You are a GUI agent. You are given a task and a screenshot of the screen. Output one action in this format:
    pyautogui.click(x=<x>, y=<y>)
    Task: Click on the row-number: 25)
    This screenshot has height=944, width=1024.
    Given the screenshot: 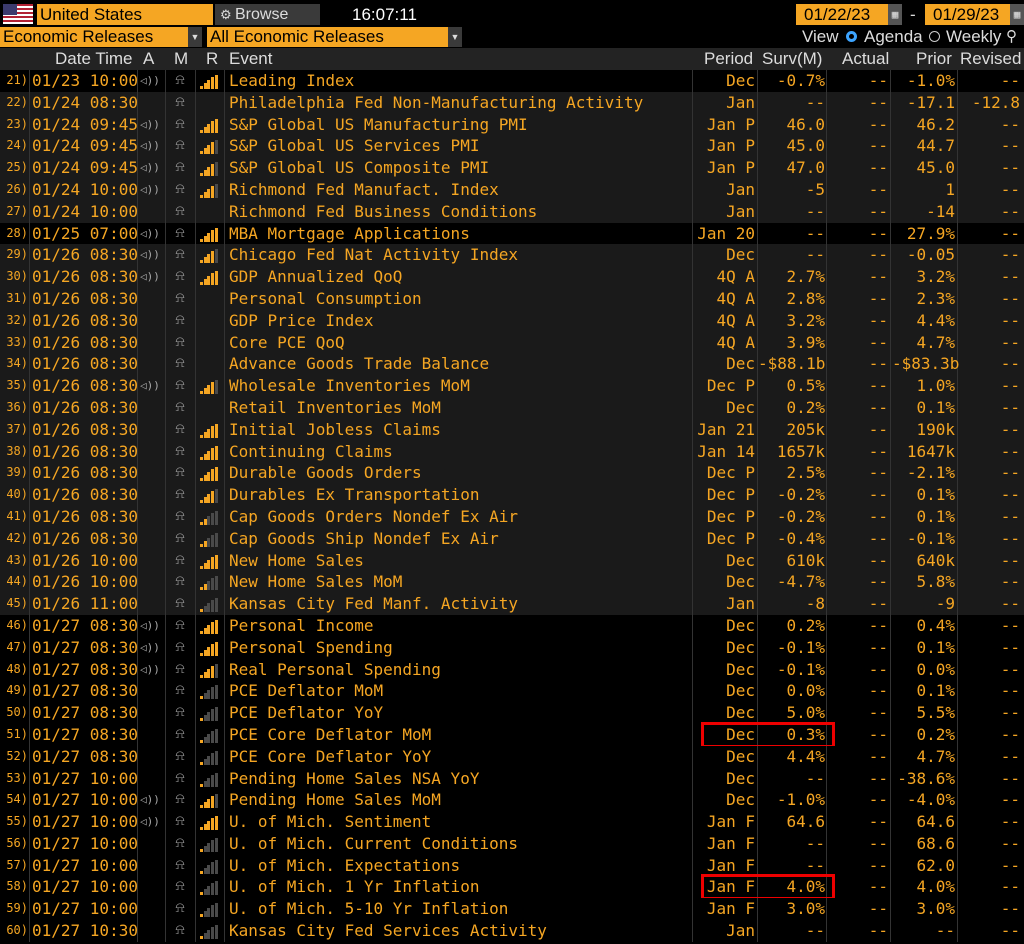 What is the action you would take?
    pyautogui.click(x=14, y=168)
    